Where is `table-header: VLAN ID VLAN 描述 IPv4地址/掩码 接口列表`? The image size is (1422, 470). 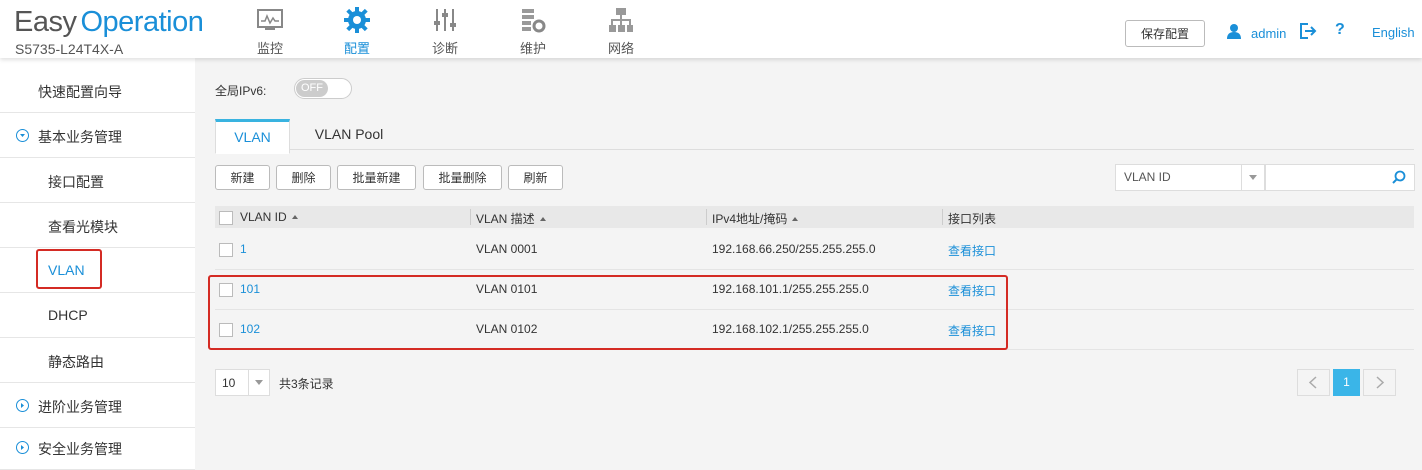 table-header: VLAN ID VLAN 描述 IPv4地址/掩码 接口列表 is located at coordinates (814, 217).